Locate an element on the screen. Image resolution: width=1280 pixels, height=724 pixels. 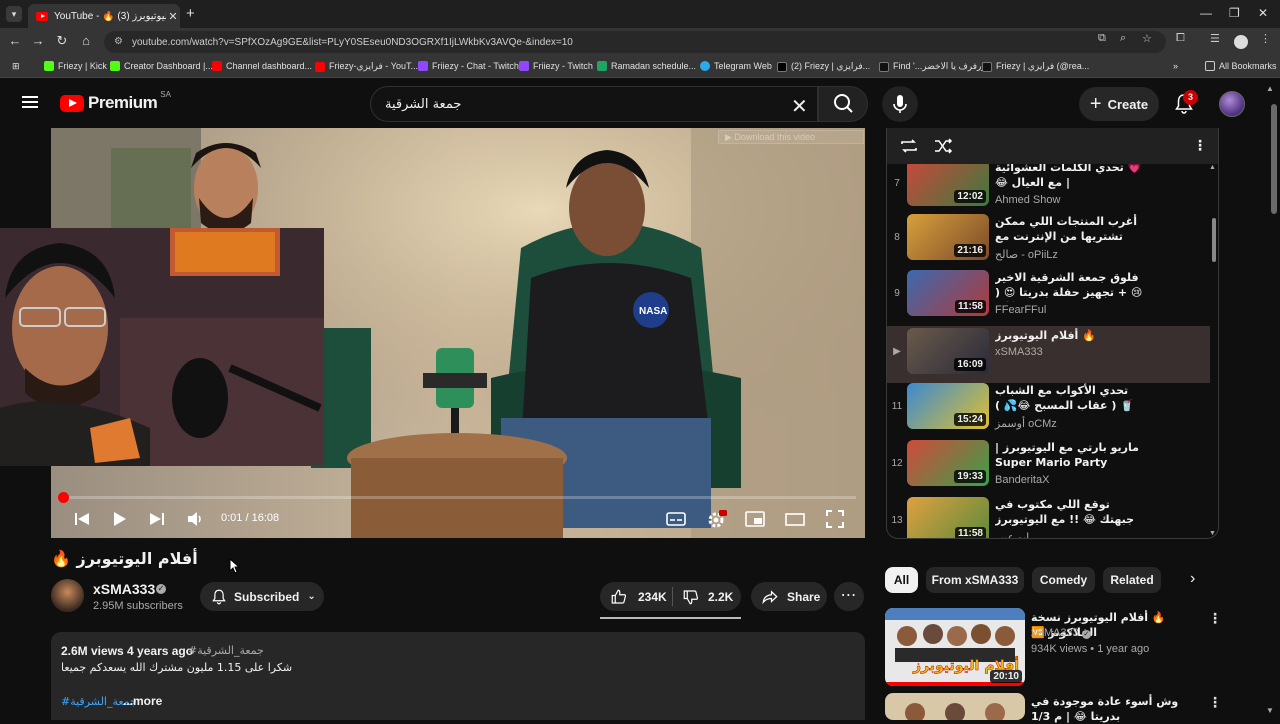
bookmark-item: Find '...زرفرف يا الاخضر is located at coordinates (932, 66).